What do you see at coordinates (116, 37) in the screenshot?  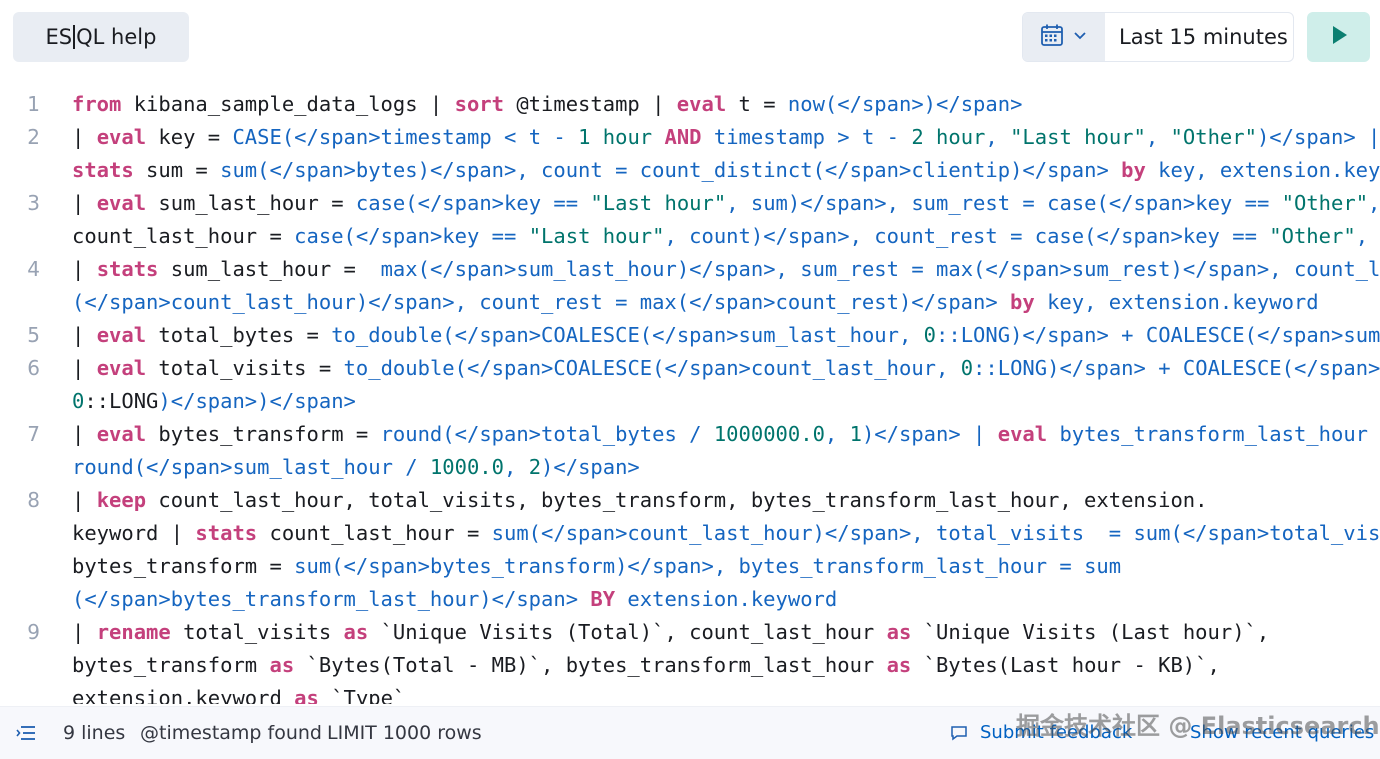 I see `esql-help-label-right: QL help` at bounding box center [116, 37].